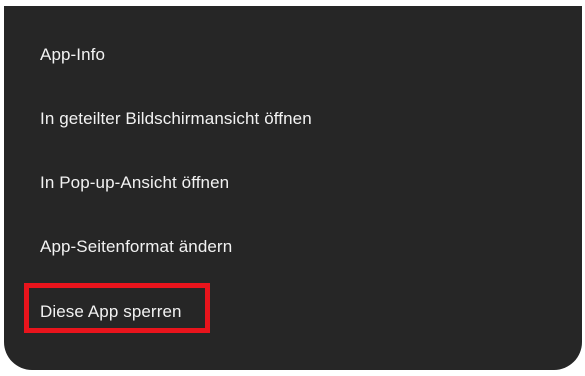 This screenshot has height=376, width=585. I want to click on menu-item-label: App-Info, so click(73, 54).